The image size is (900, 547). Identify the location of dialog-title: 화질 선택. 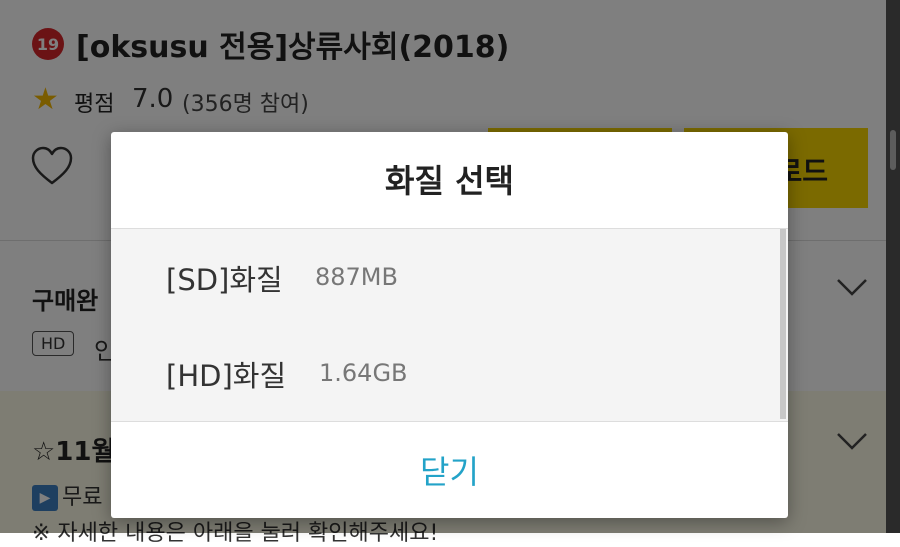
(449, 181).